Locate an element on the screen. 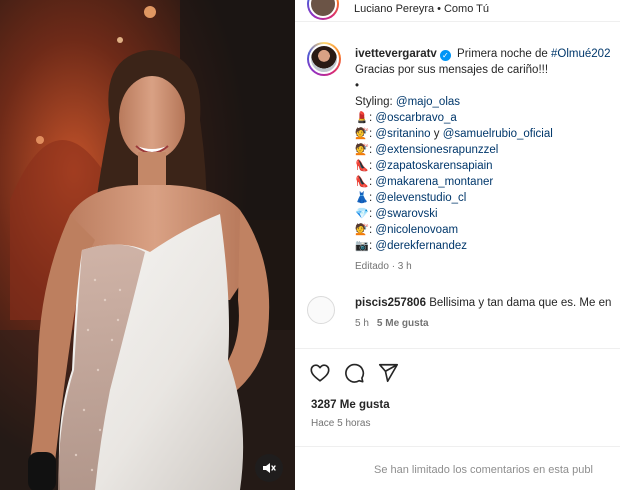 Image resolution: width=620 pixels, height=490 pixels. credit-line: 💎: @swarovski is located at coordinates (487, 214).